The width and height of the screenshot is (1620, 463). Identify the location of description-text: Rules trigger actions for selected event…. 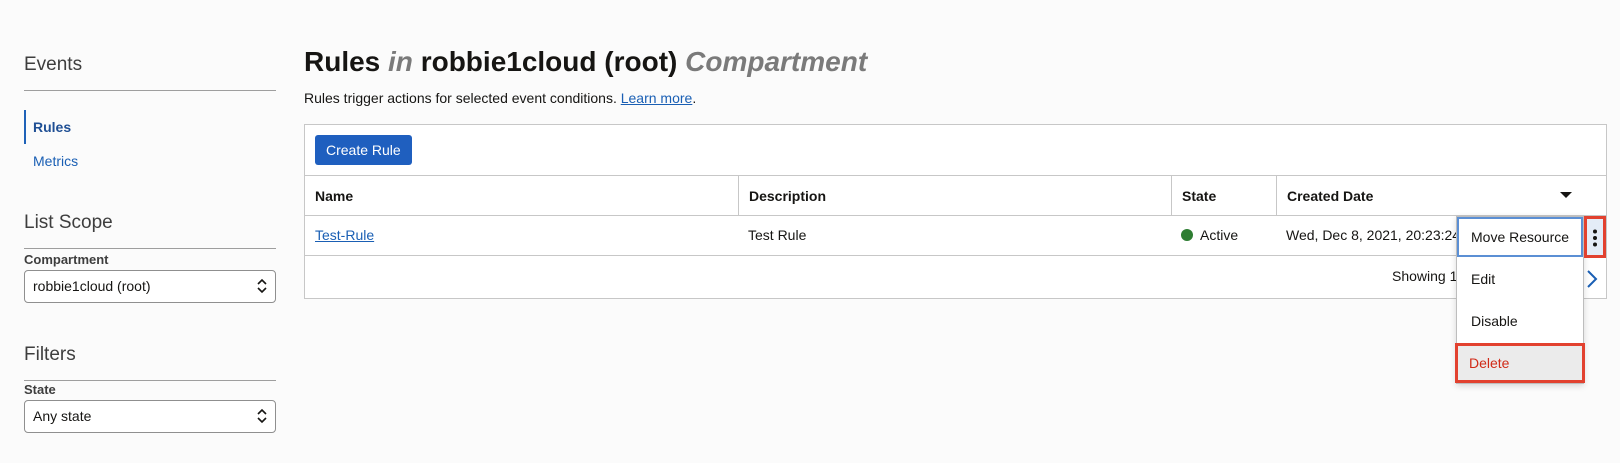
(460, 98).